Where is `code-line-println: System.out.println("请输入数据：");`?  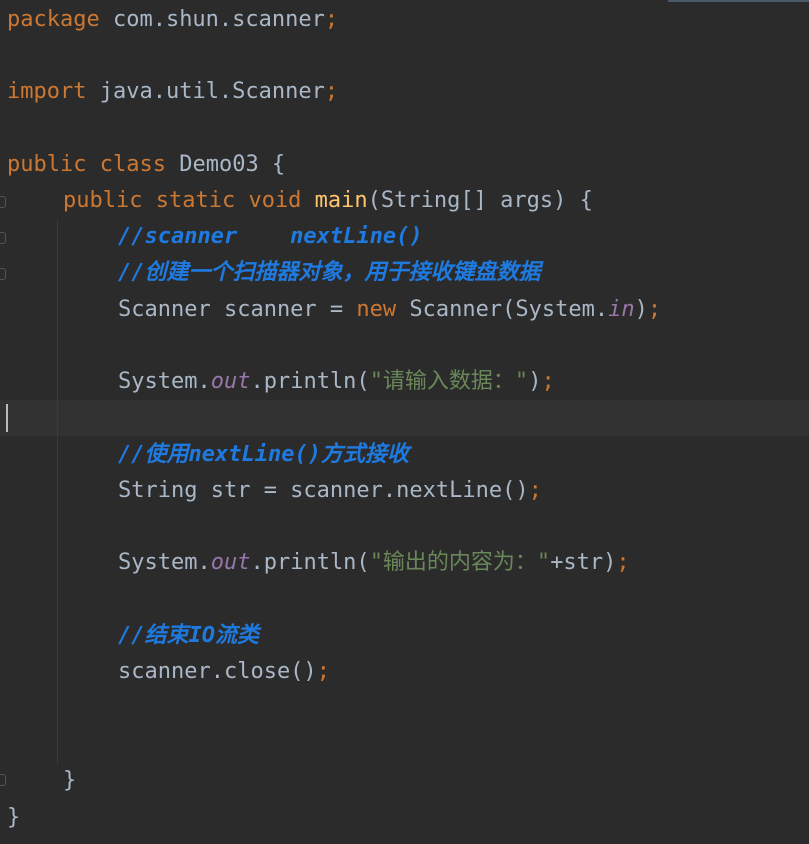
code-line-println: System.out.println("请输入数据："); is located at coordinates (336, 382).